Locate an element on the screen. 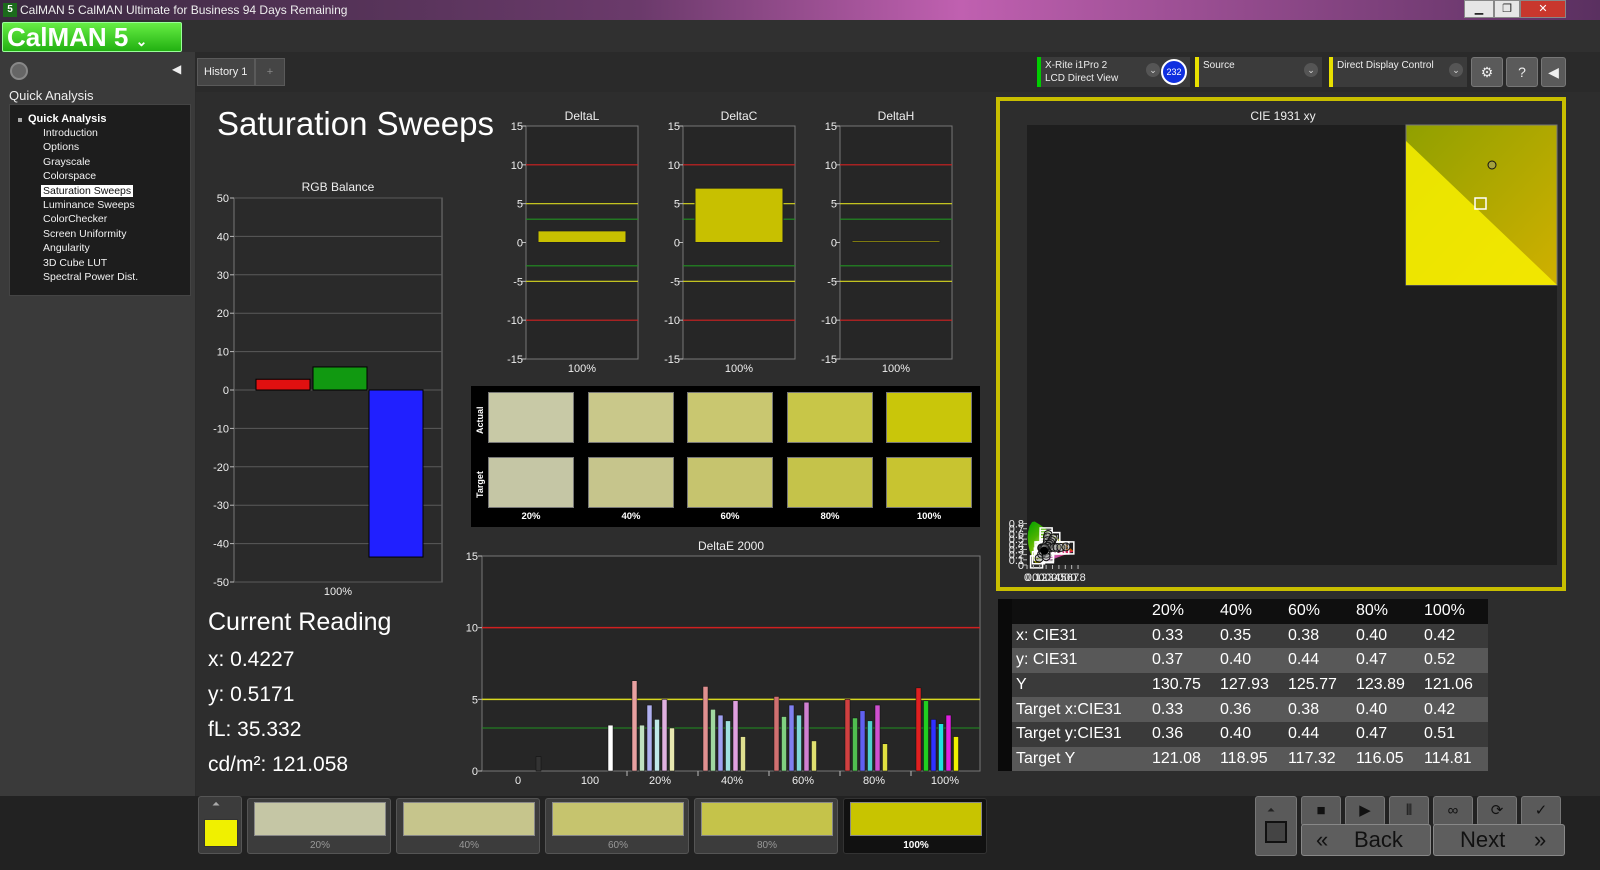 This screenshot has width=1600, height=870. swatch-label: 20% is located at coordinates (531, 516).